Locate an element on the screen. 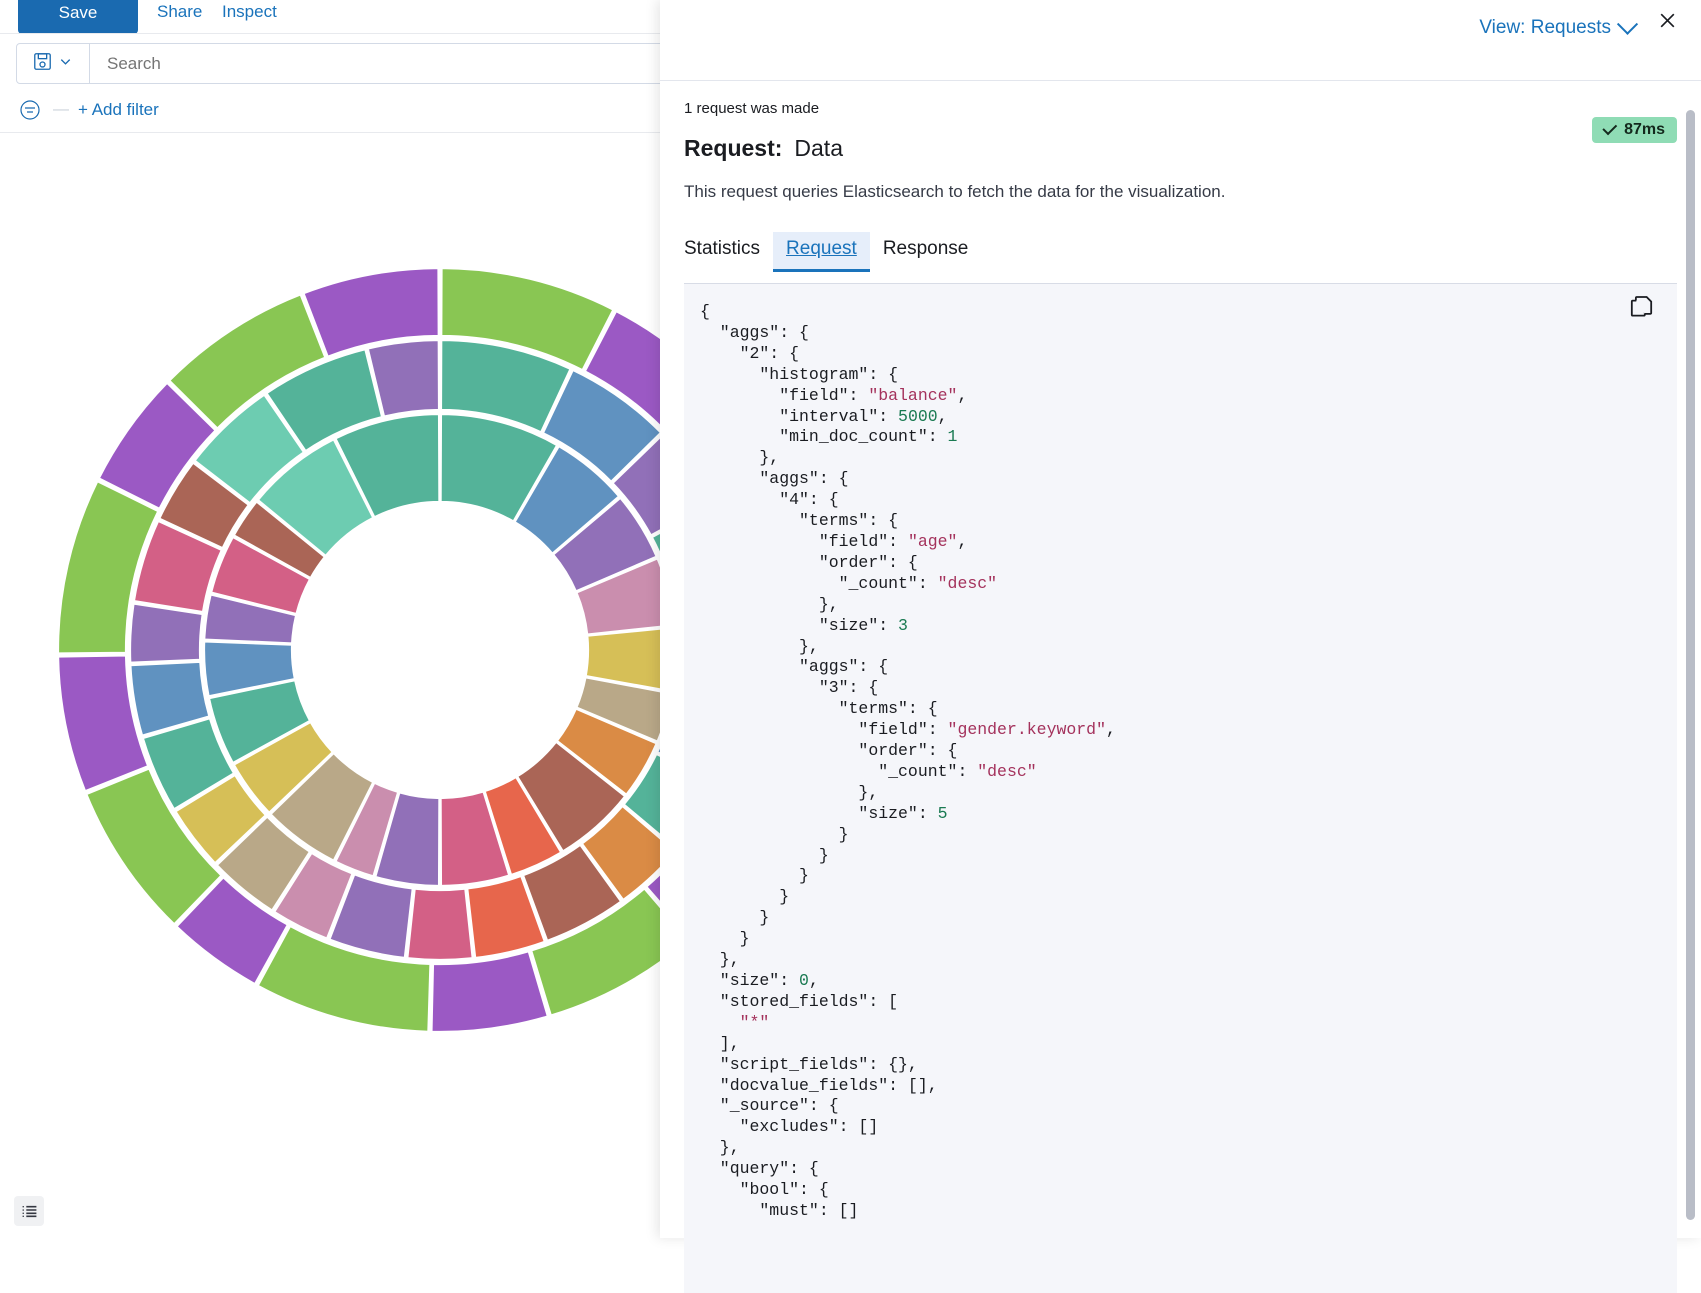  view-selector-dropdown: View: Requests is located at coordinates (1559, 26).